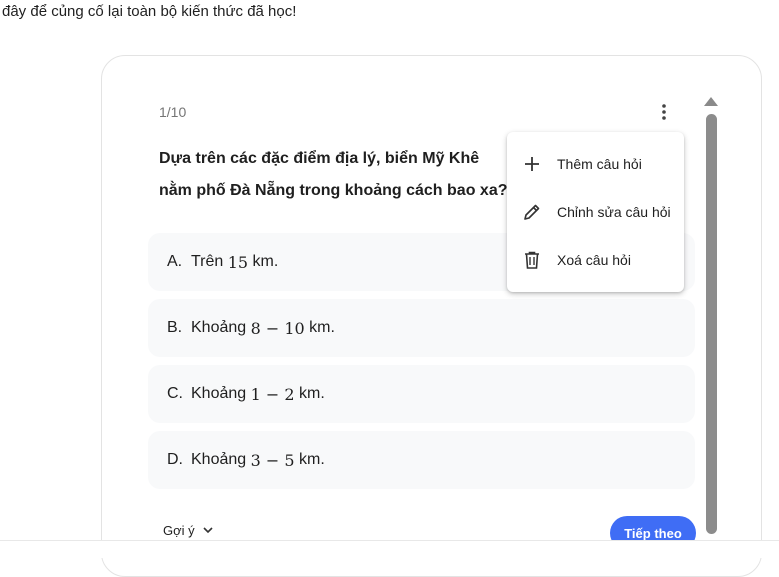  What do you see at coordinates (173, 112) in the screenshot?
I see `question-counter: 1/10` at bounding box center [173, 112].